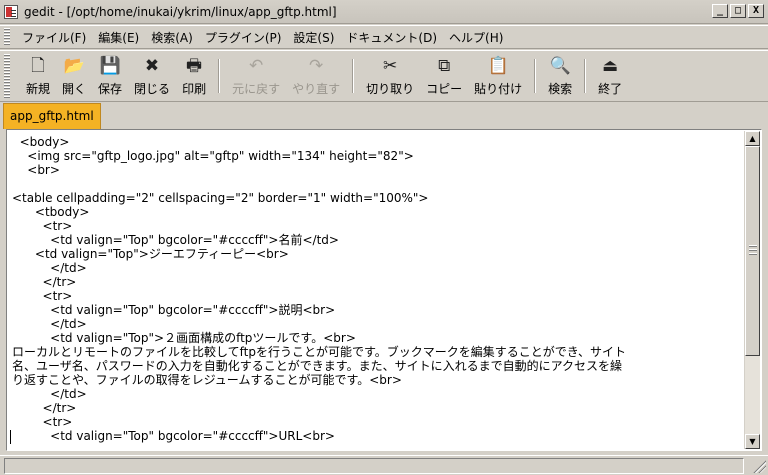 This screenshot has height=475, width=768. I want to click on menu-edit: 編集(E), so click(118, 37).